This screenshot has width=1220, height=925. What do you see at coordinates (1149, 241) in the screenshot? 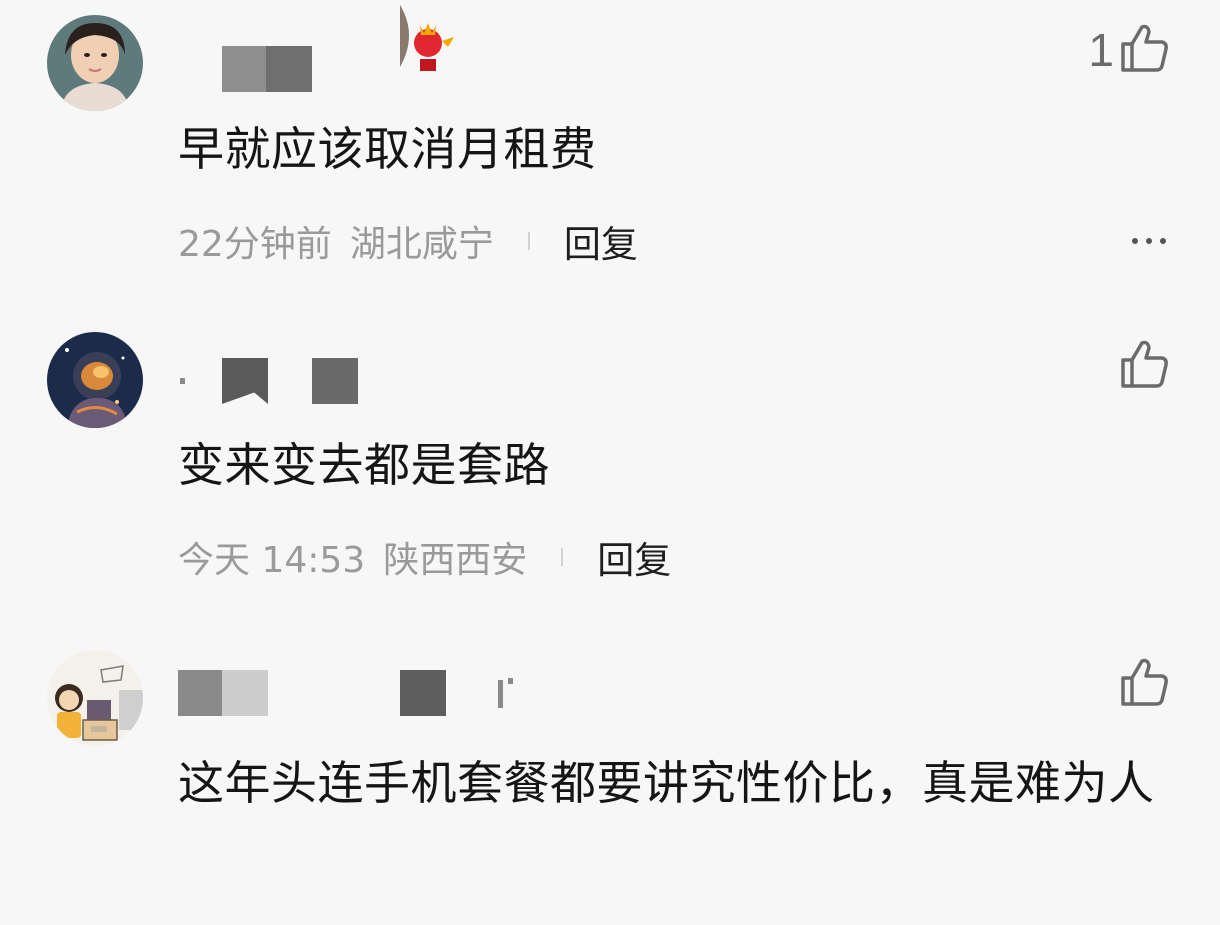
I see `more-options-button` at bounding box center [1149, 241].